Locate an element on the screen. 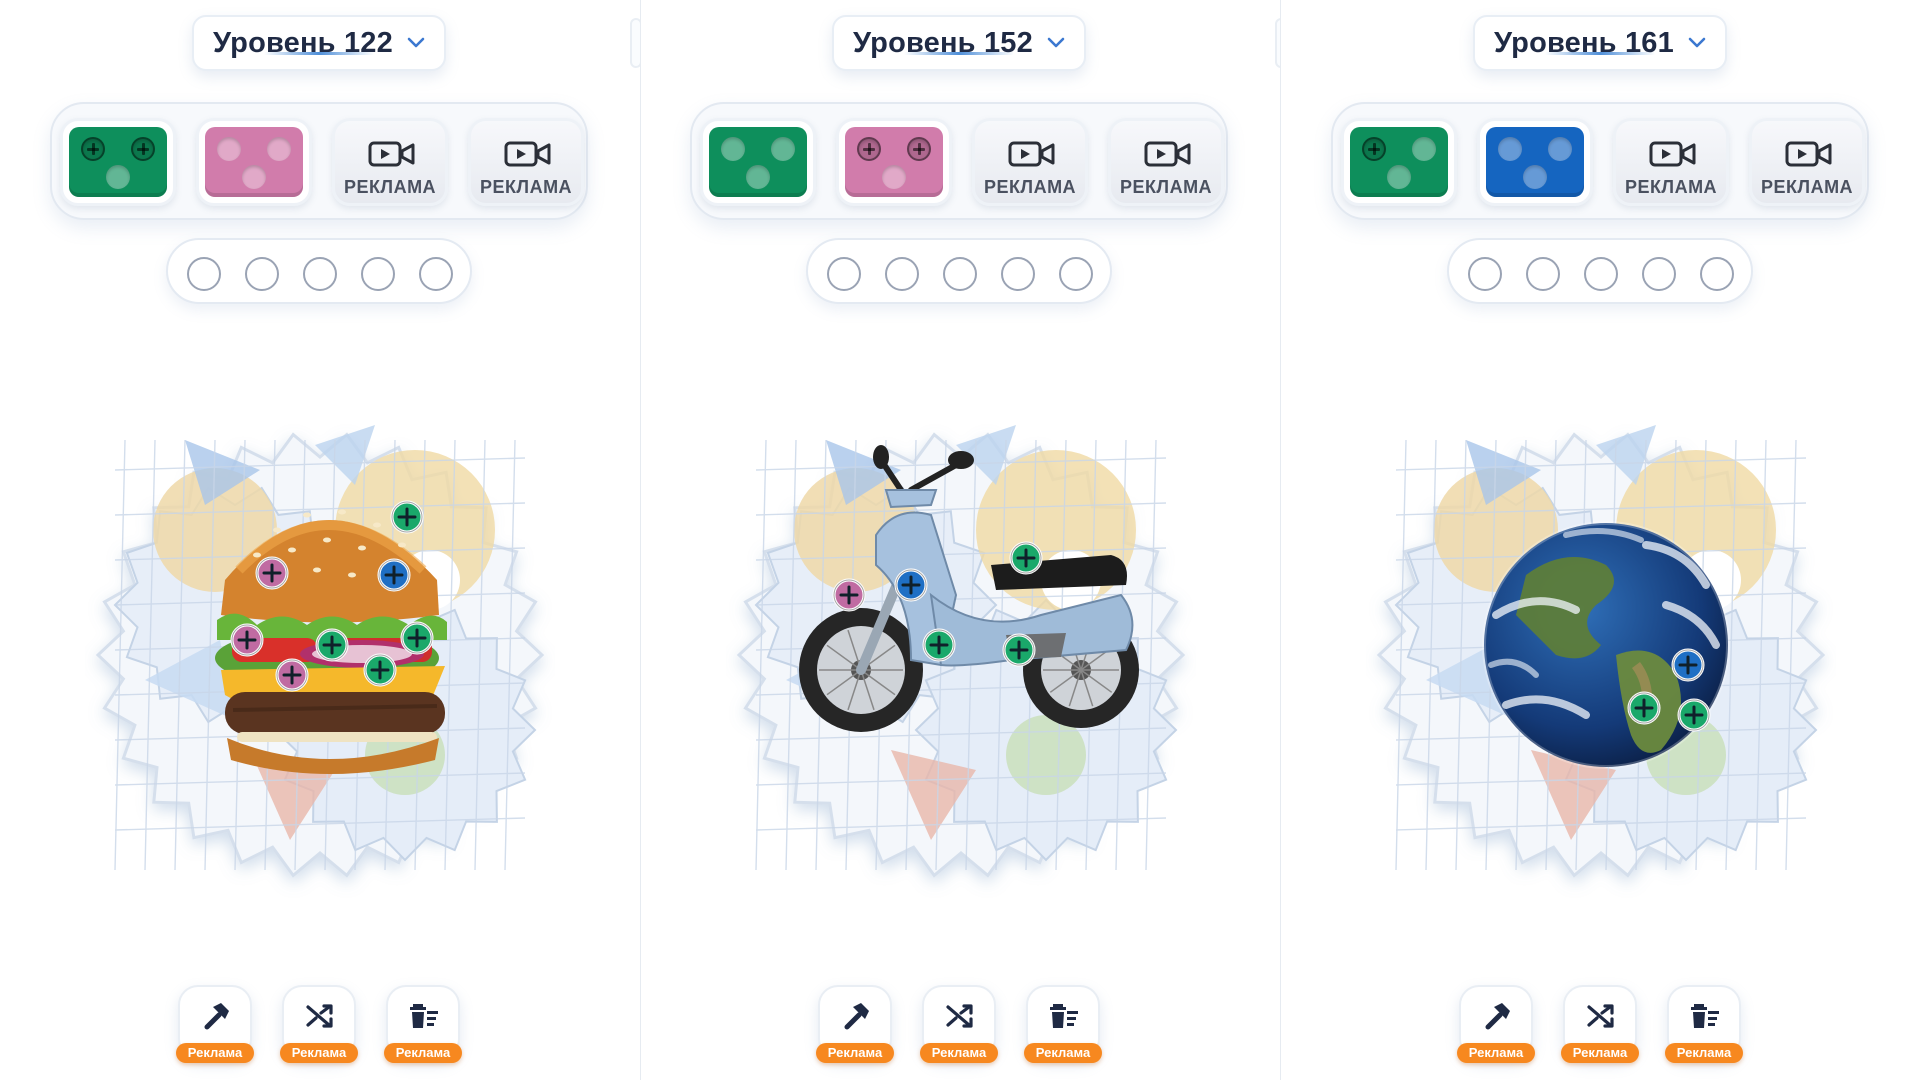  level-selector: Уровень 152 is located at coordinates (959, 43).